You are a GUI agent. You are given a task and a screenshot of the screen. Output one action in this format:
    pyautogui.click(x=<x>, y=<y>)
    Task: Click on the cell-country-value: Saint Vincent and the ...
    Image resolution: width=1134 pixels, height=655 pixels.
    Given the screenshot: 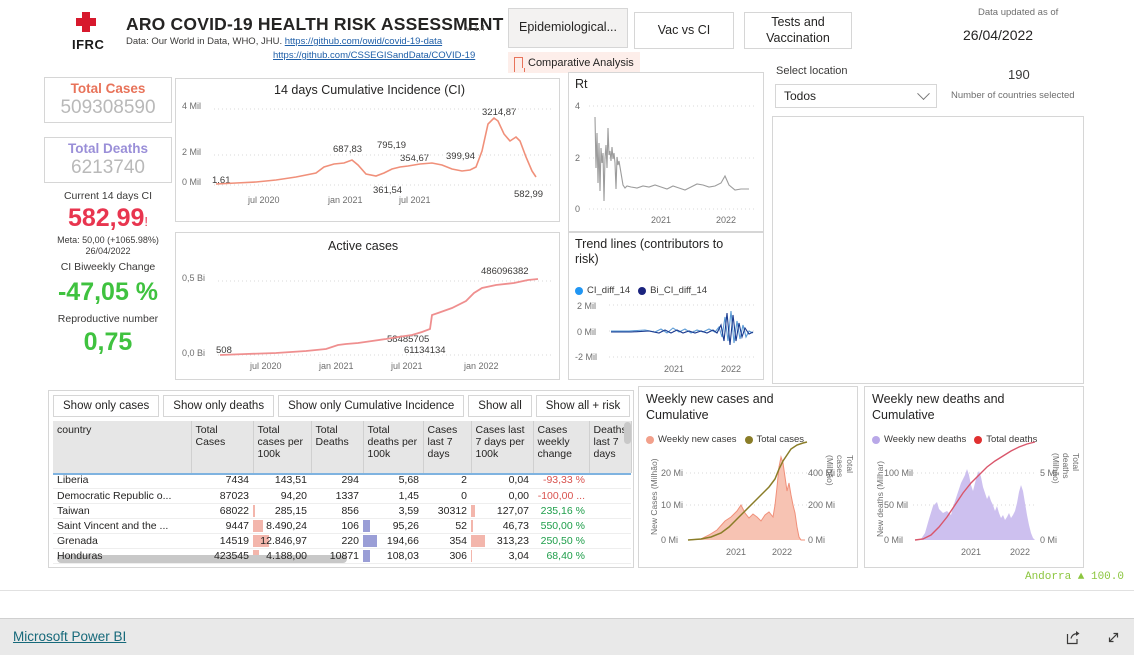 What is the action you would take?
    pyautogui.click(x=113, y=525)
    